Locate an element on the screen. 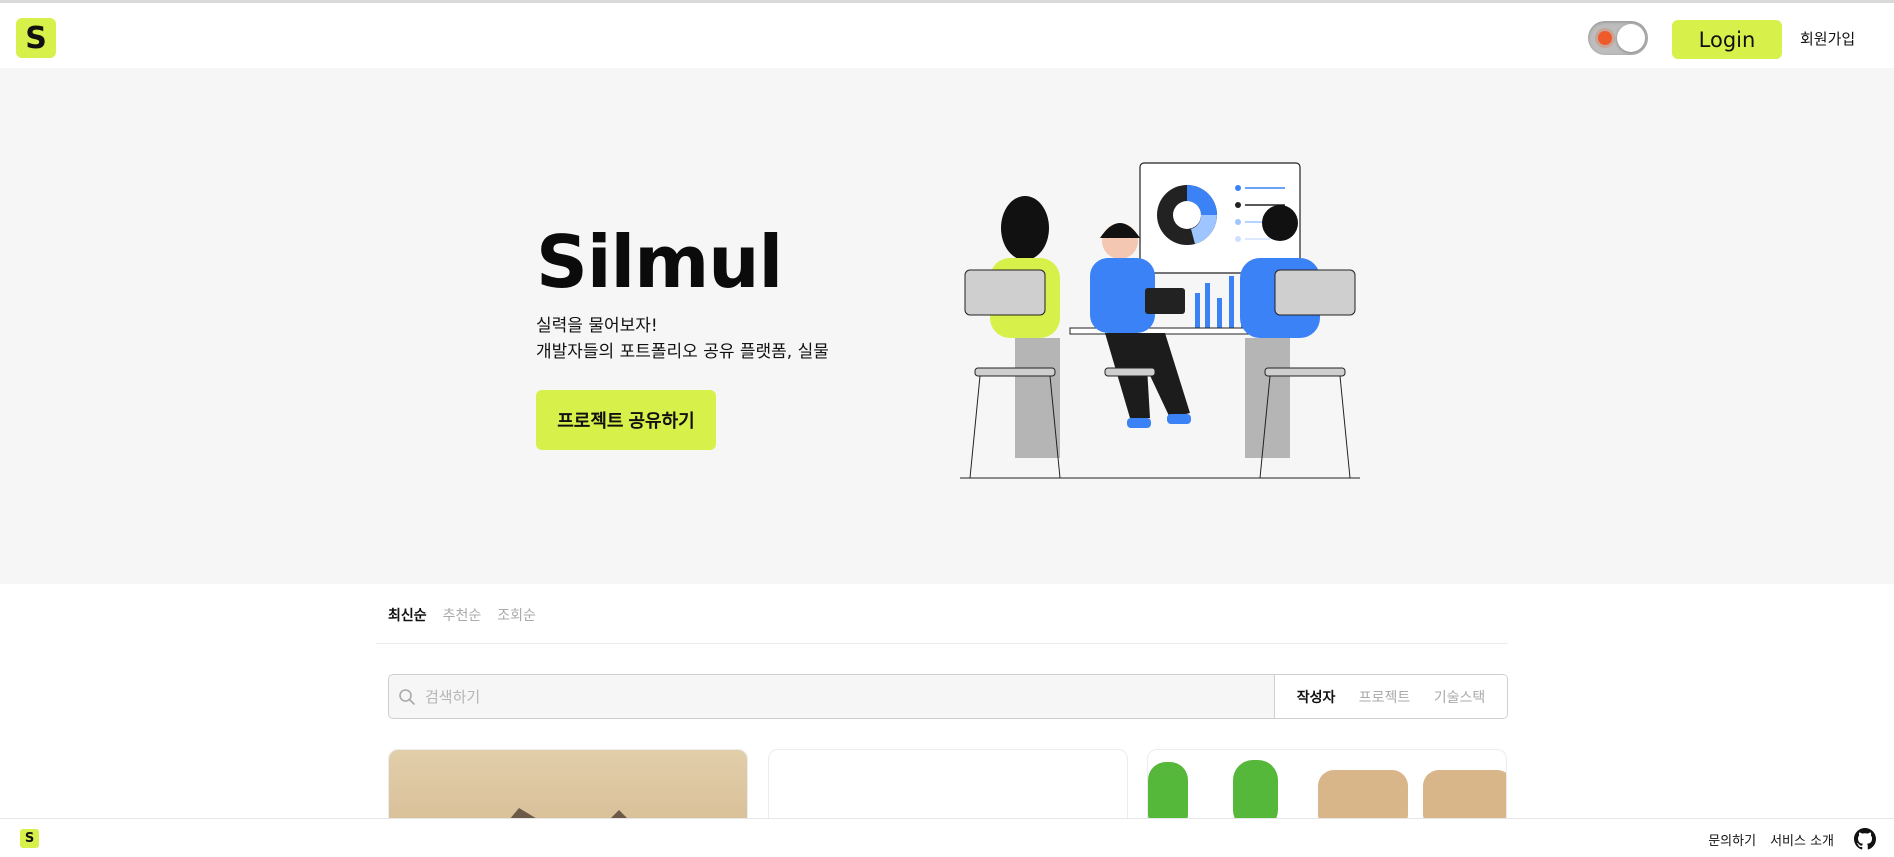  sort-tabs: 최신순 추천순 조회순 is located at coordinates (462, 615).